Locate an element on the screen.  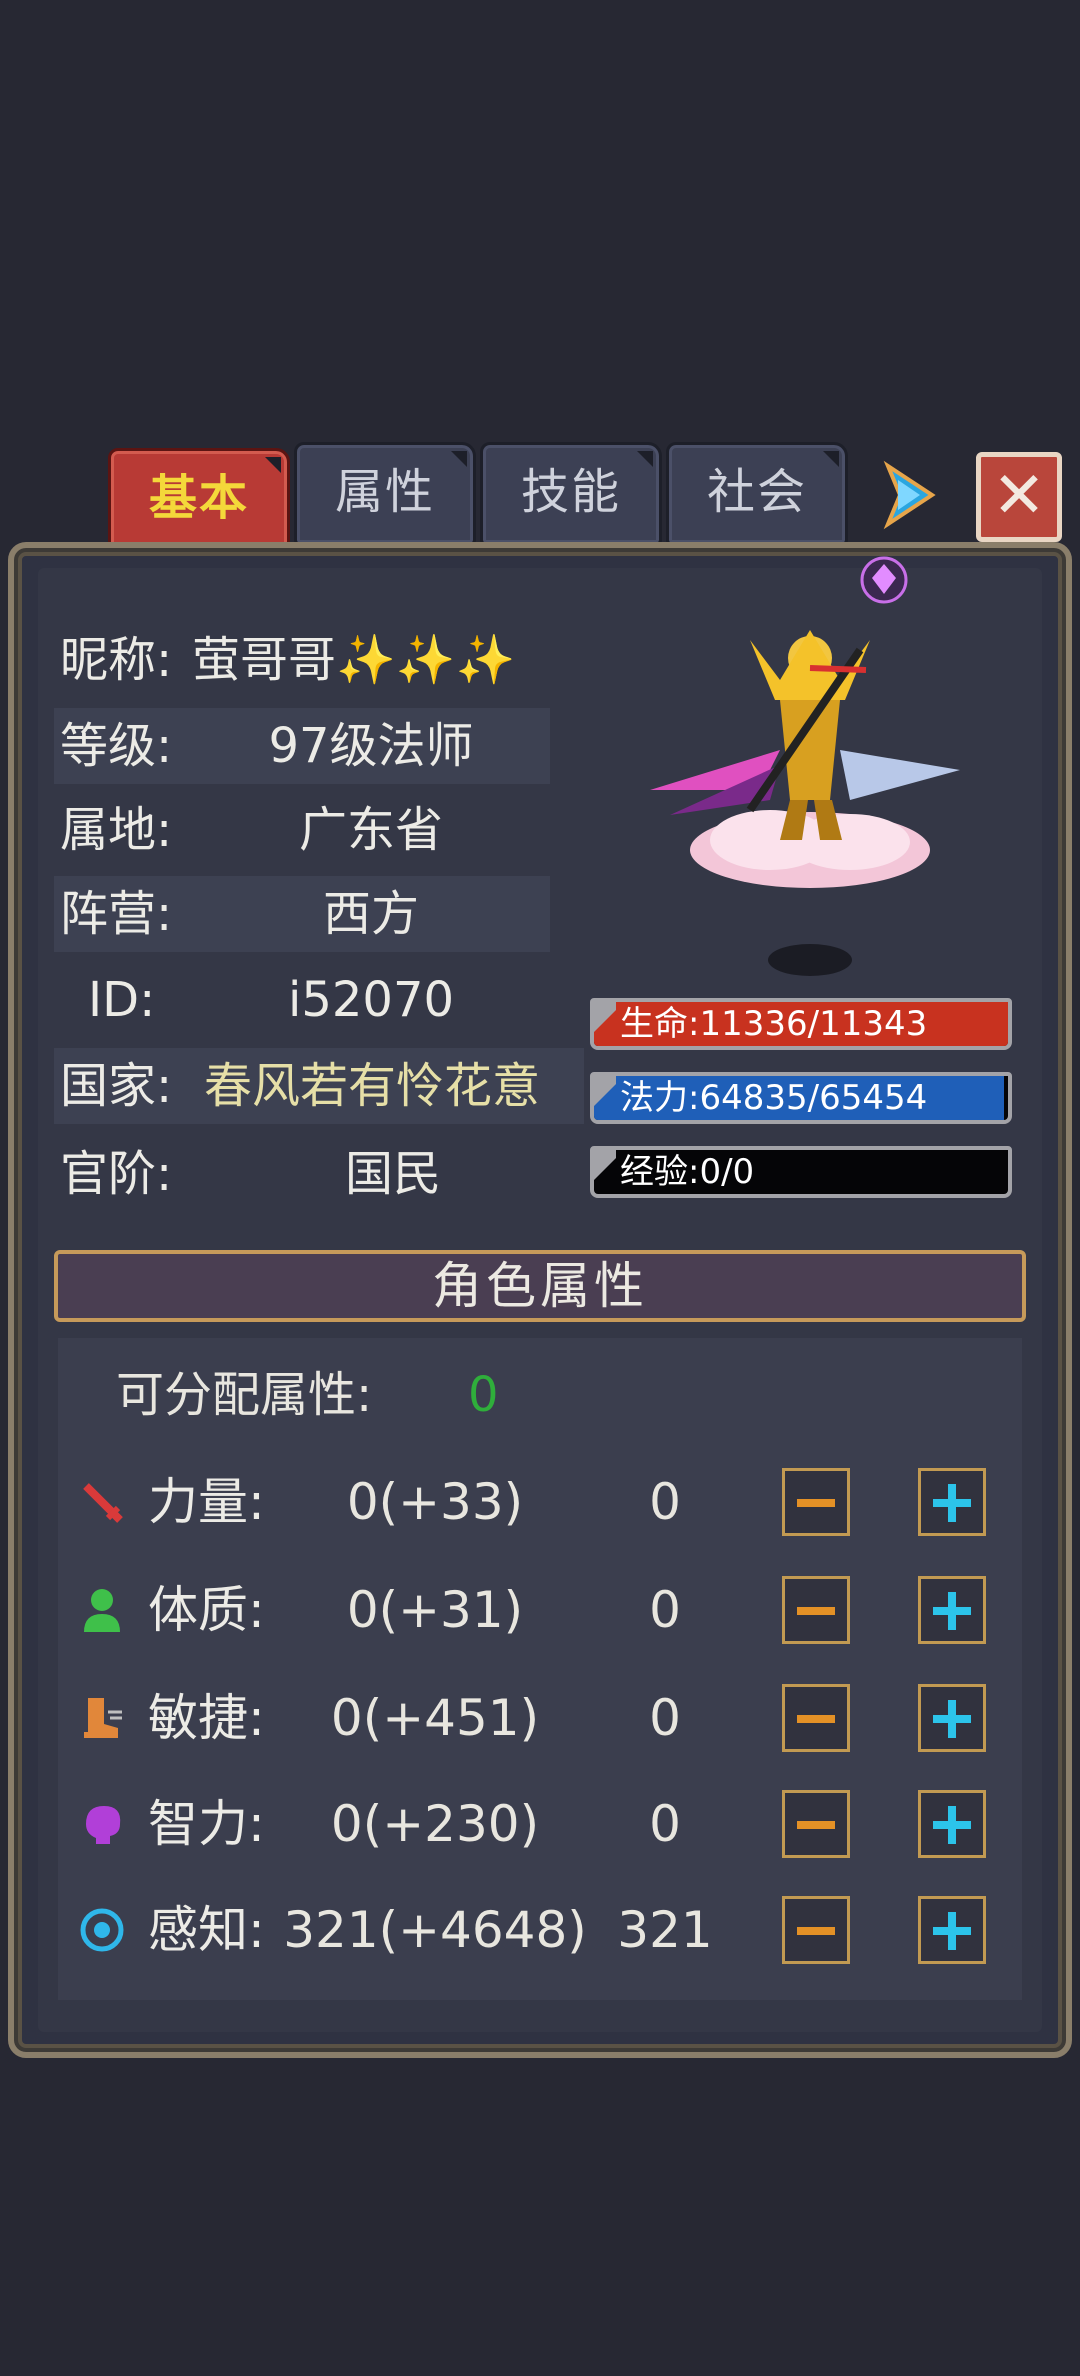
close-button: ✕ is located at coordinates (1019, 497).